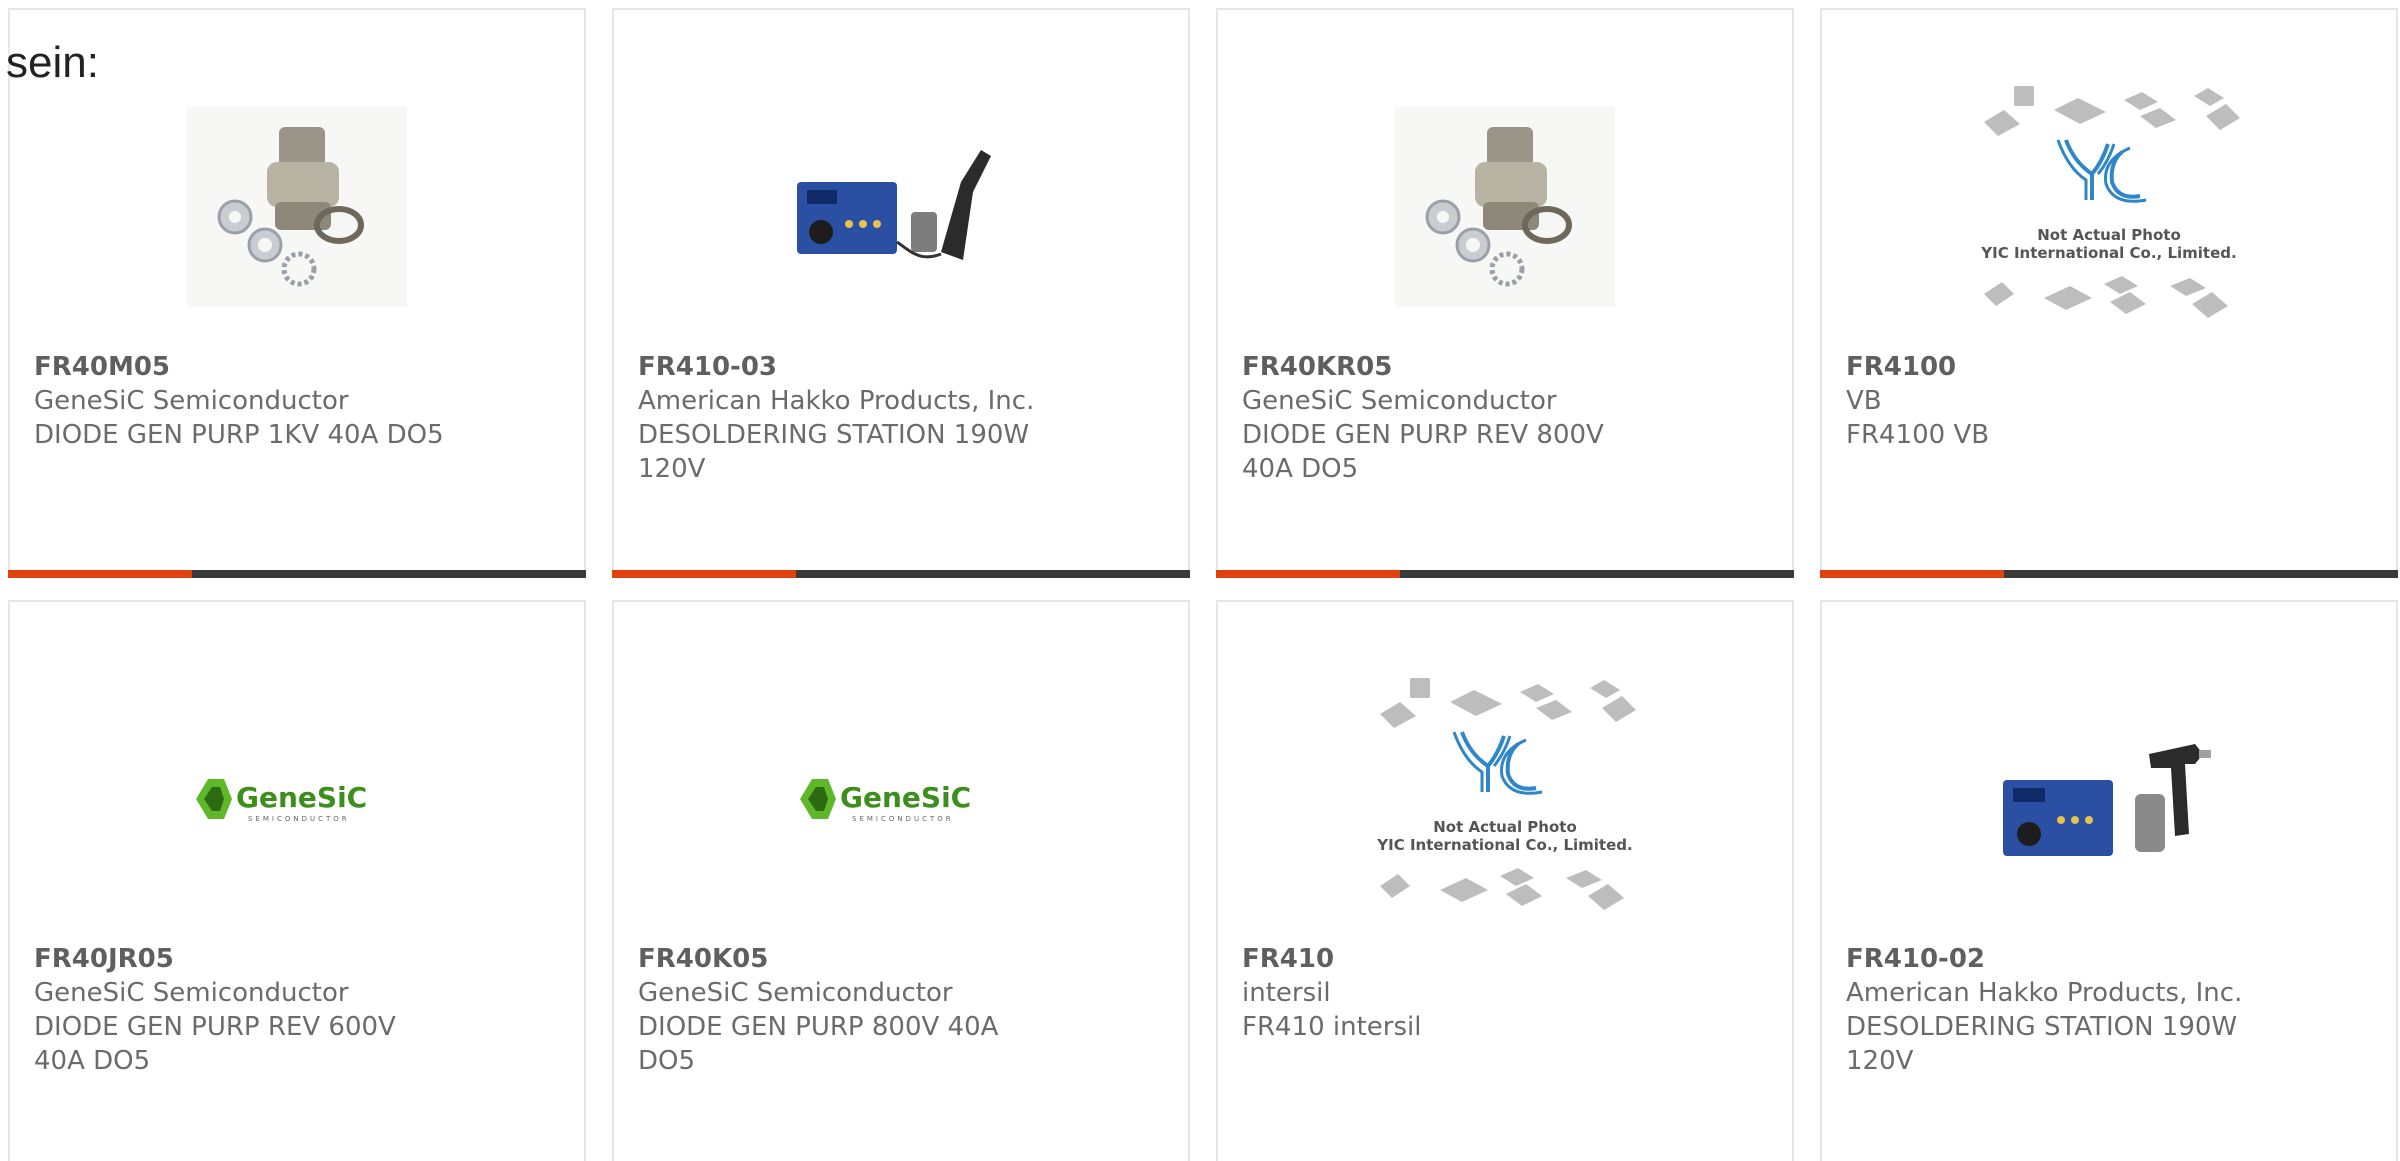 The height and width of the screenshot is (1161, 2400). Describe the element at coordinates (244, 959) in the screenshot. I see `part-number: FR40JR05` at that location.